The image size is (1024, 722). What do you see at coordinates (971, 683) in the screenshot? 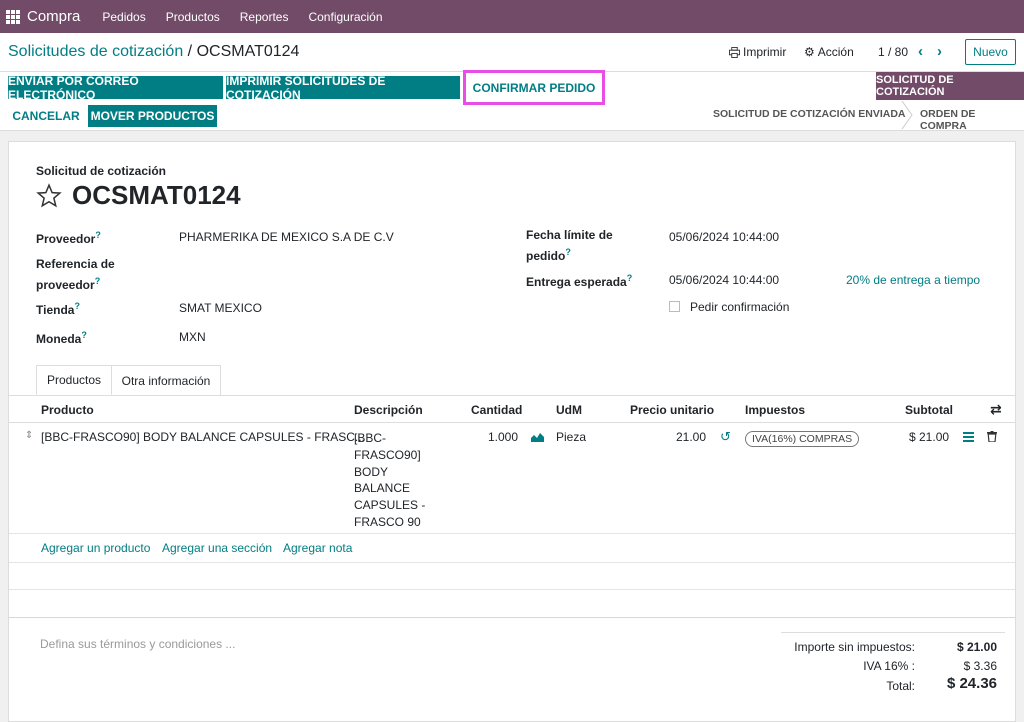
I see `total-value: $ 24.36` at bounding box center [971, 683].